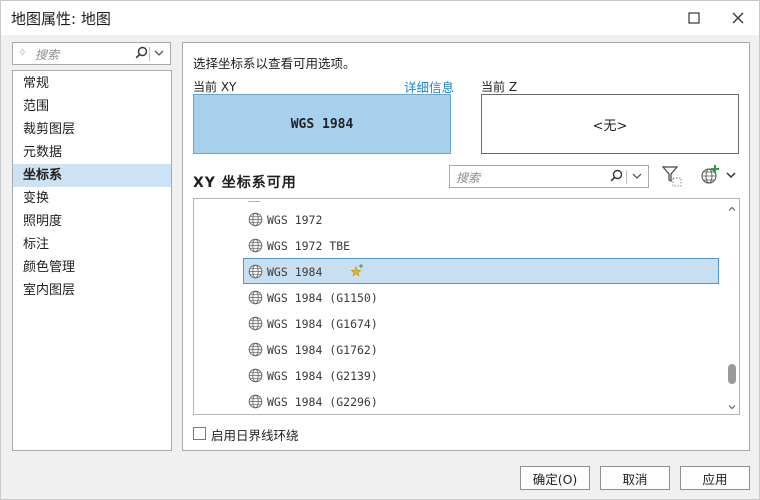 The image size is (760, 500). Describe the element at coordinates (380, 18) in the screenshot. I see `title-bar: 地图属性: 地图` at that location.